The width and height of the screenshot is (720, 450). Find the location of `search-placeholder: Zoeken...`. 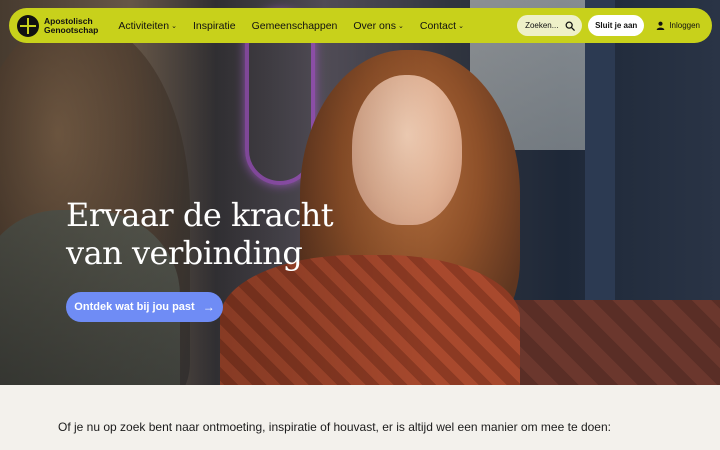

search-placeholder: Zoeken... is located at coordinates (542, 25).